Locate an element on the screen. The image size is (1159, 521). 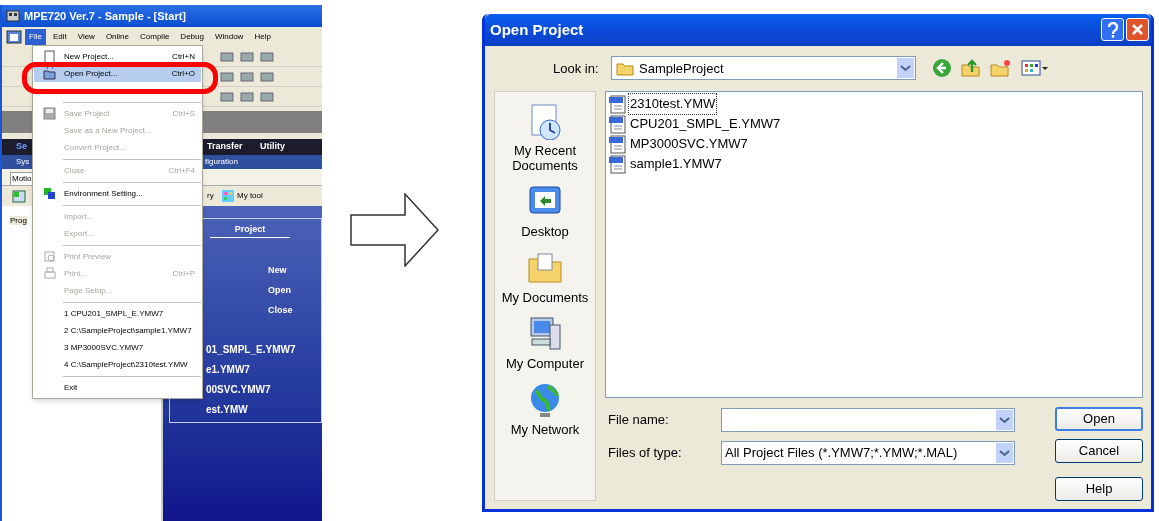
file-type-dropdown: All Project Files (*.YMW7;*.YMW;*.MAL) is located at coordinates (868, 453).